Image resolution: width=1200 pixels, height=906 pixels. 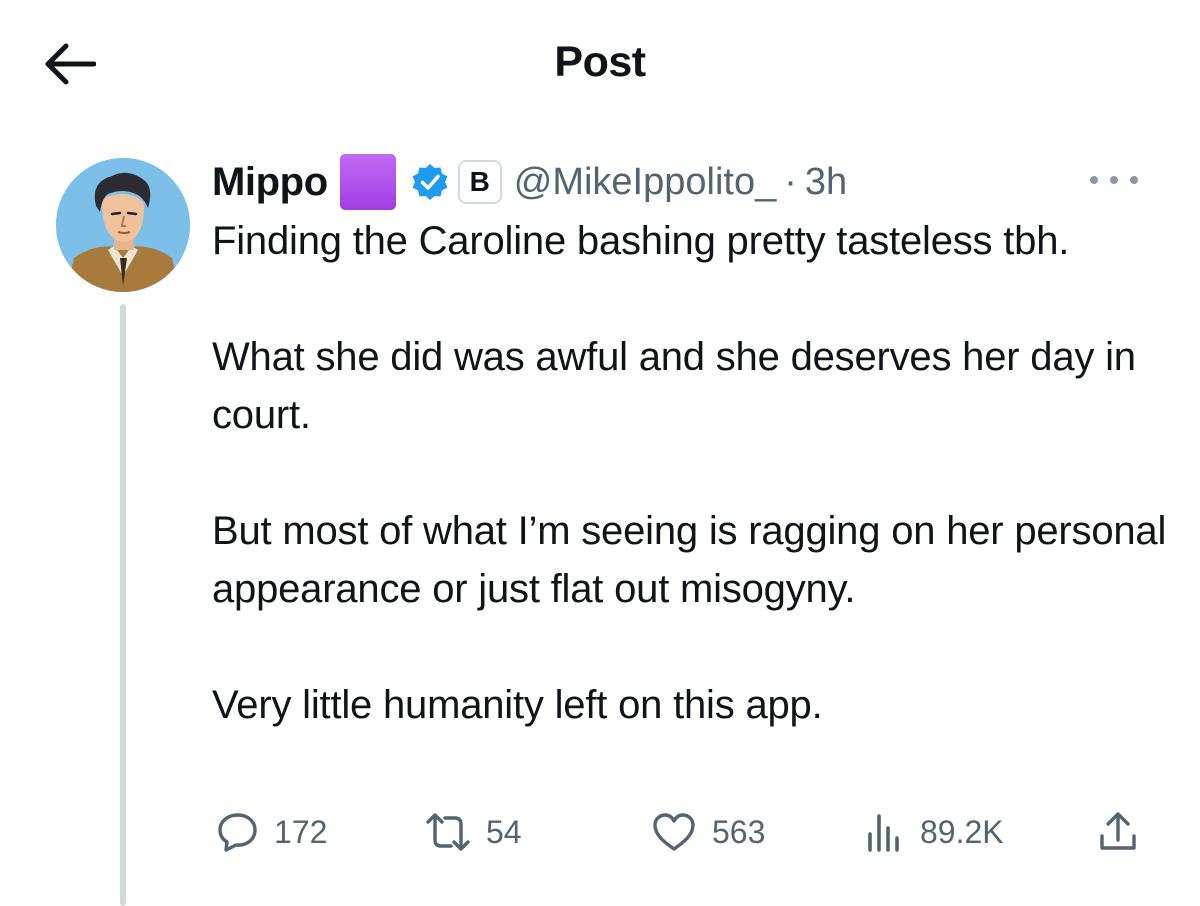 I want to click on thread-line, so click(x=123, y=605).